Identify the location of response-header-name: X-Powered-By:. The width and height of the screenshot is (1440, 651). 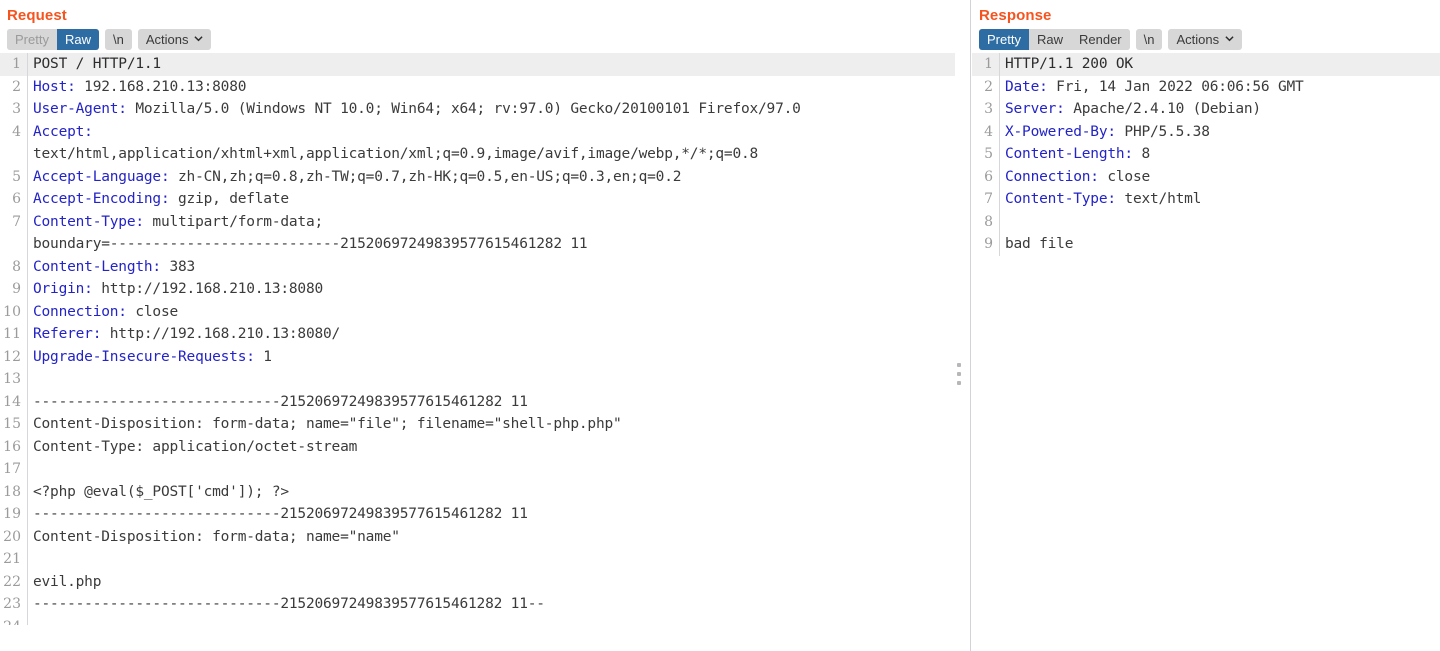
(1060, 131).